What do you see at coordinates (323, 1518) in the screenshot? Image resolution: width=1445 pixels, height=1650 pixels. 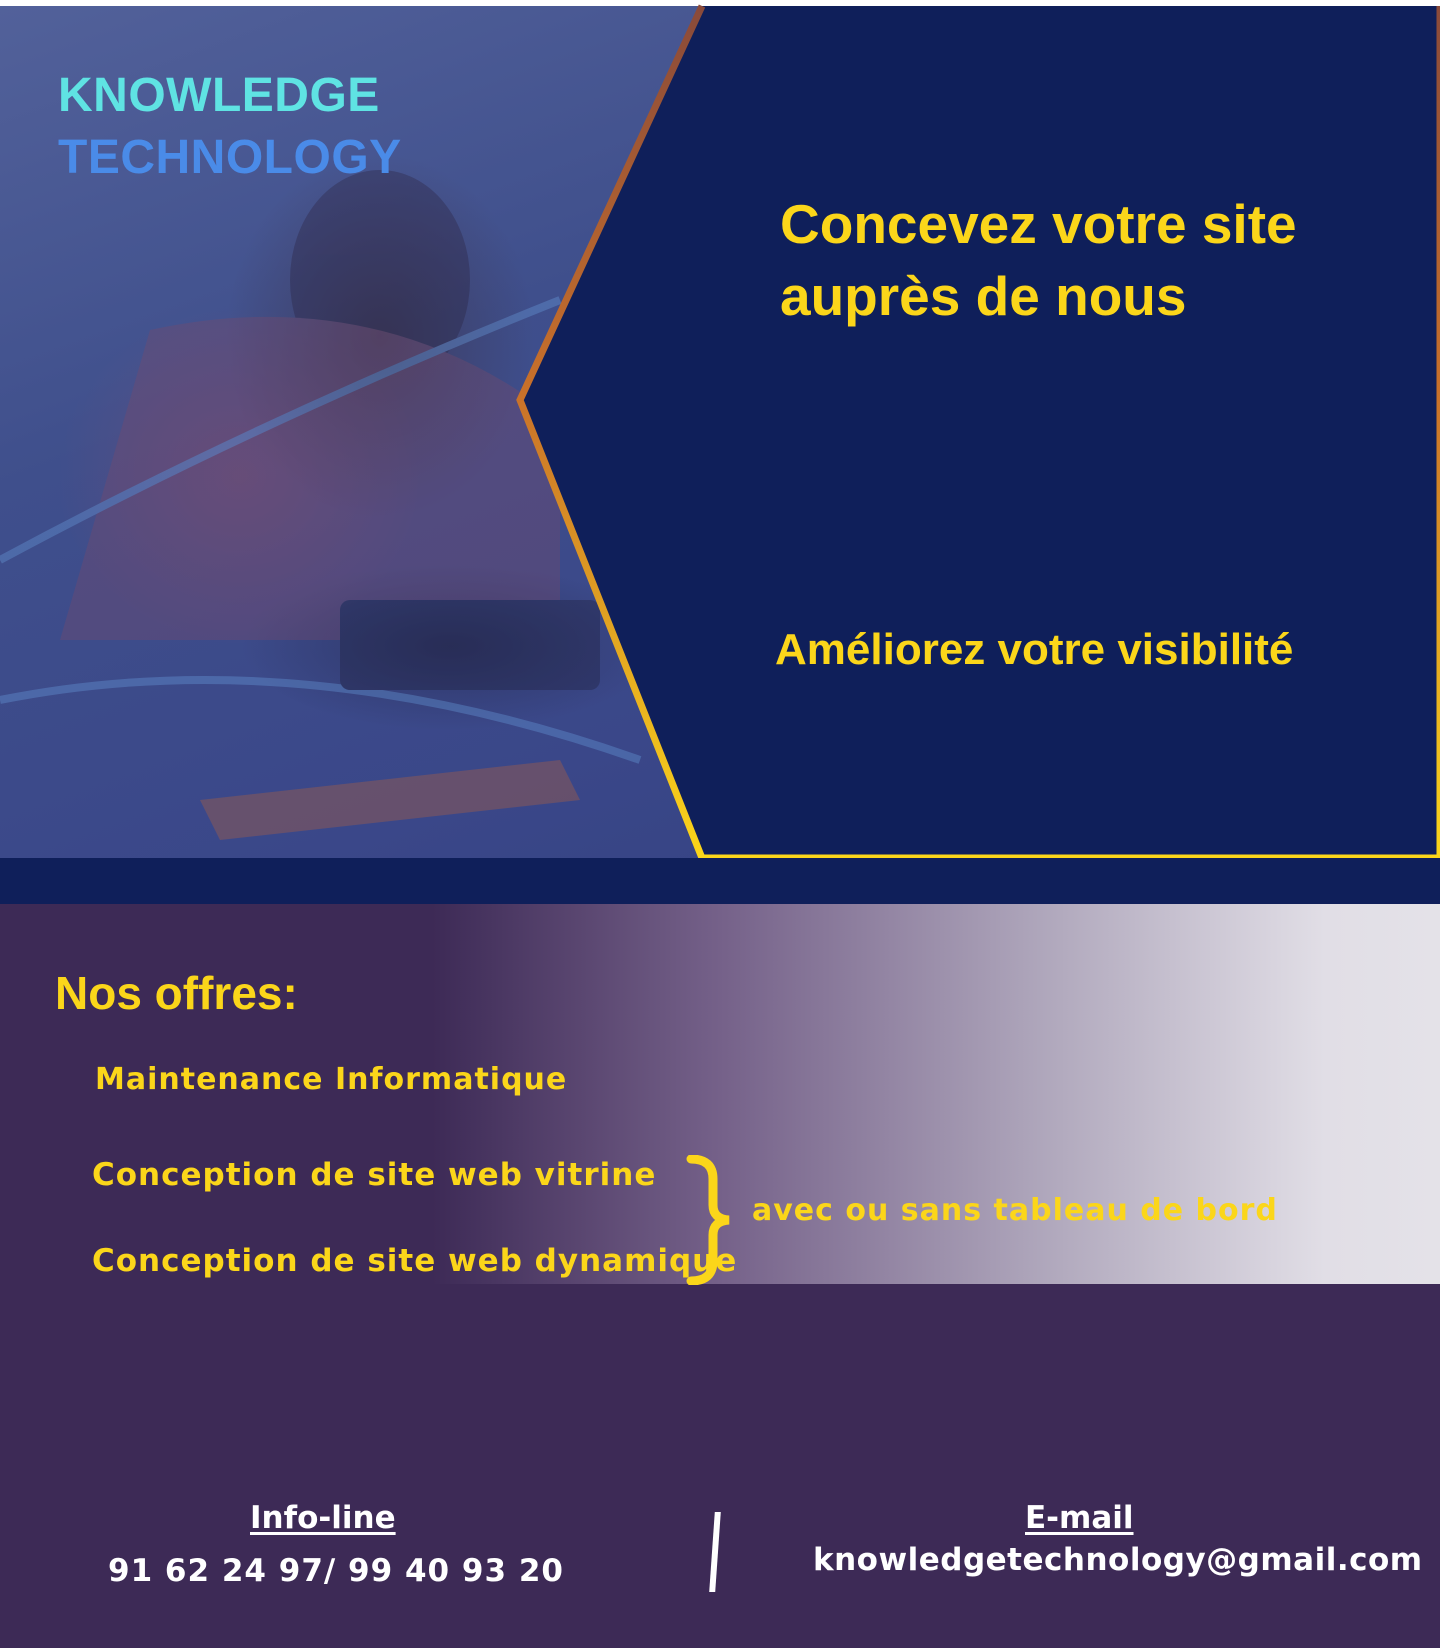 I see `info-line-label: Info-line` at bounding box center [323, 1518].